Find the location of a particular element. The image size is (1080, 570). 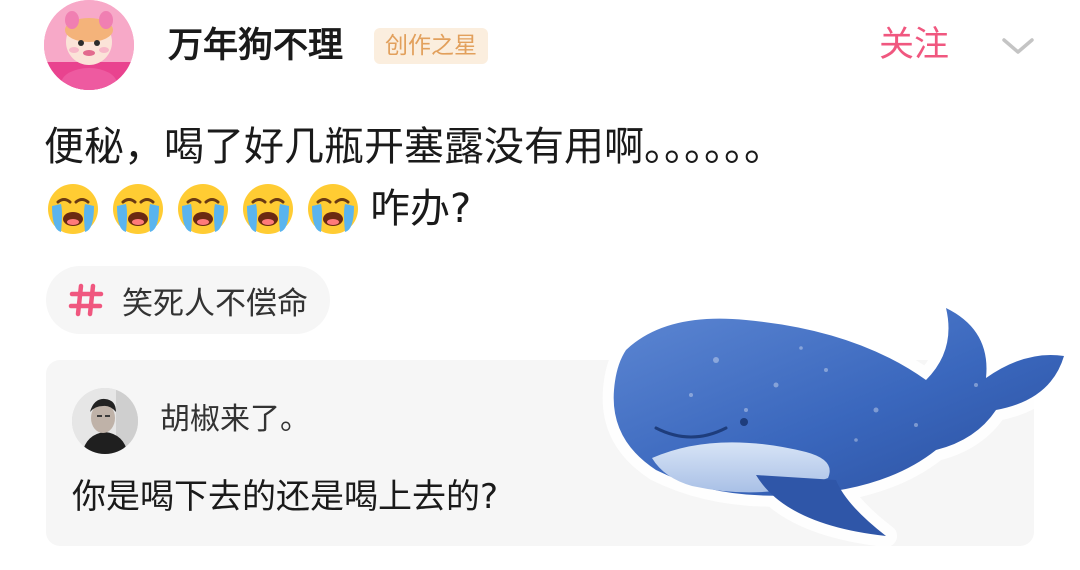

chevron-down-icon is located at coordinates (1018, 46).